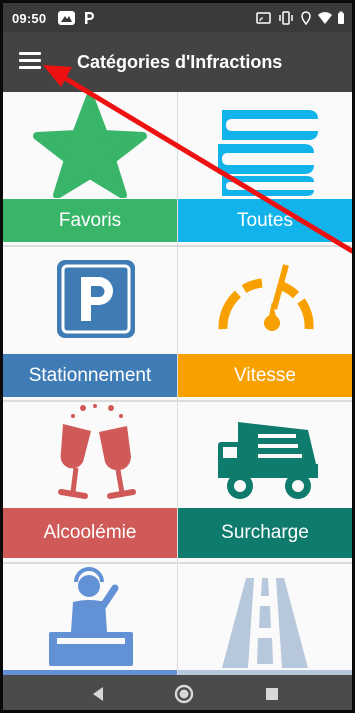 This screenshot has height=713, width=355. Describe the element at coordinates (30, 62) in the screenshot. I see `menu-icon` at that location.